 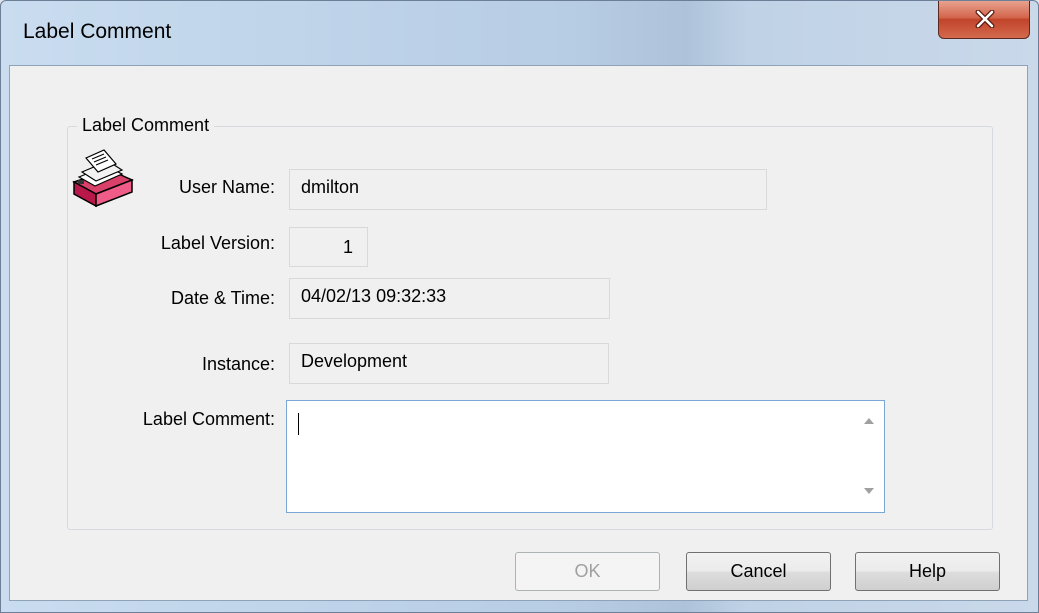 What do you see at coordinates (927, 571) in the screenshot?
I see `help-button: Help` at bounding box center [927, 571].